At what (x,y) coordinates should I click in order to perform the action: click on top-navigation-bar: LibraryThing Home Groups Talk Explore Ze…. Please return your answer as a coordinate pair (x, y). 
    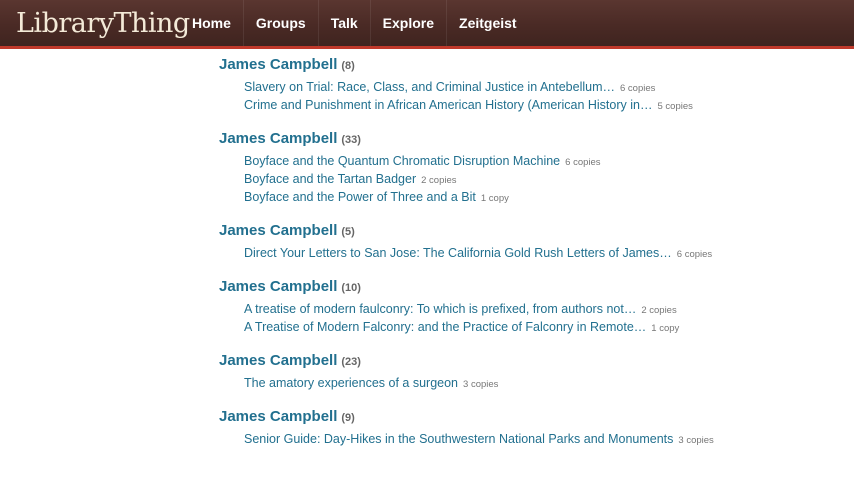
    Looking at the image, I should click on (427, 23).